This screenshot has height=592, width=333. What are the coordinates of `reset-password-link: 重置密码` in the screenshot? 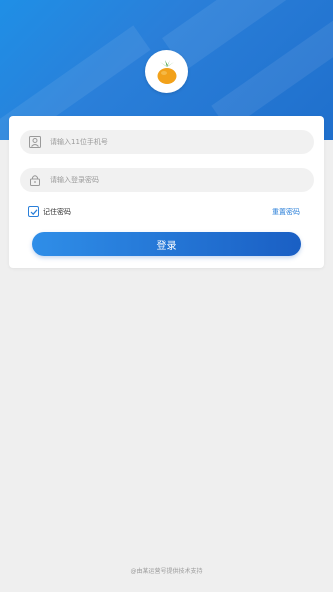 It's located at (286, 212).